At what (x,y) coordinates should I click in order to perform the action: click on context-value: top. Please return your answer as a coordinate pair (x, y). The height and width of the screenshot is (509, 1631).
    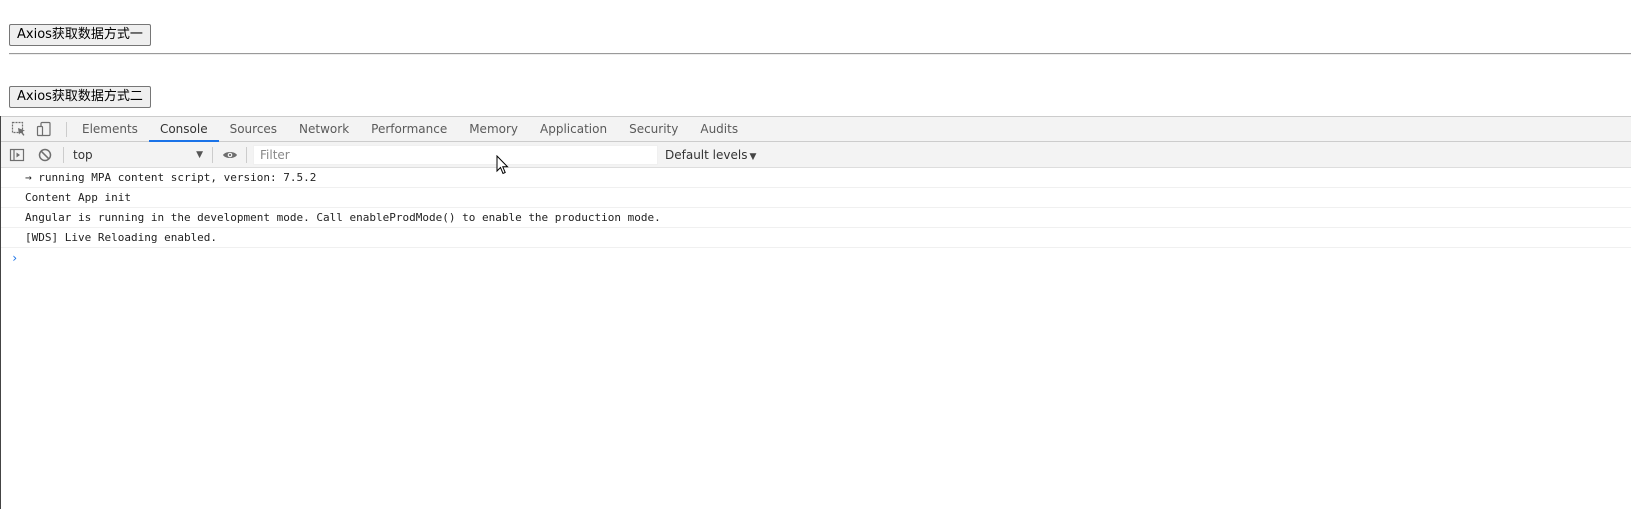
    Looking at the image, I should click on (83, 155).